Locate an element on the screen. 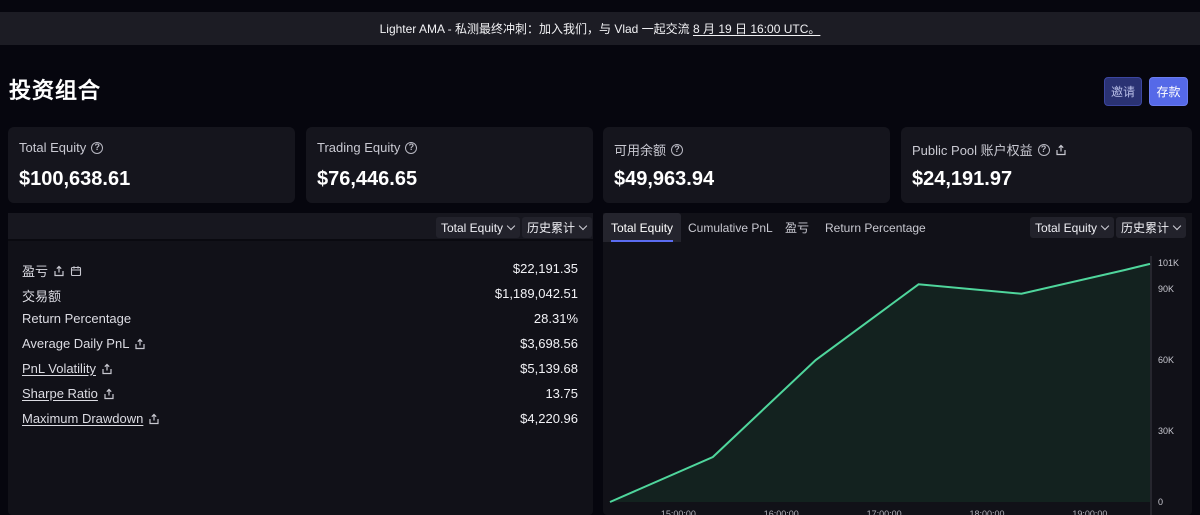  banner-link: 8 月 19 日 16:00 UTC。 is located at coordinates (756, 28).